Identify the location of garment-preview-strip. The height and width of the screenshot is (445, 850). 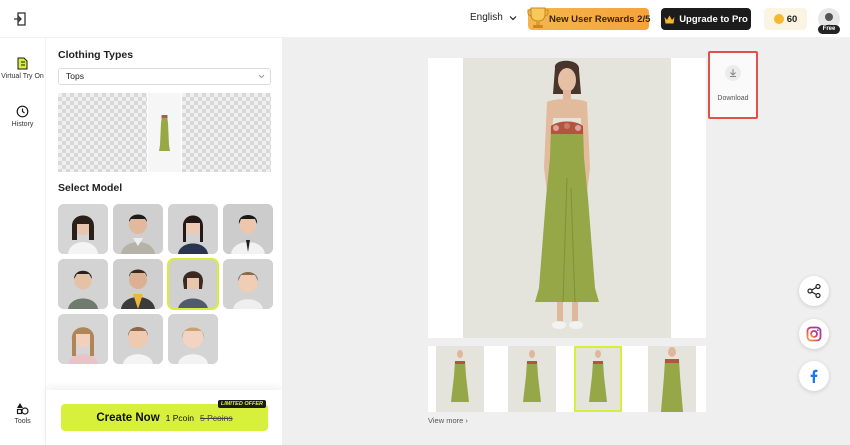
(164, 132).